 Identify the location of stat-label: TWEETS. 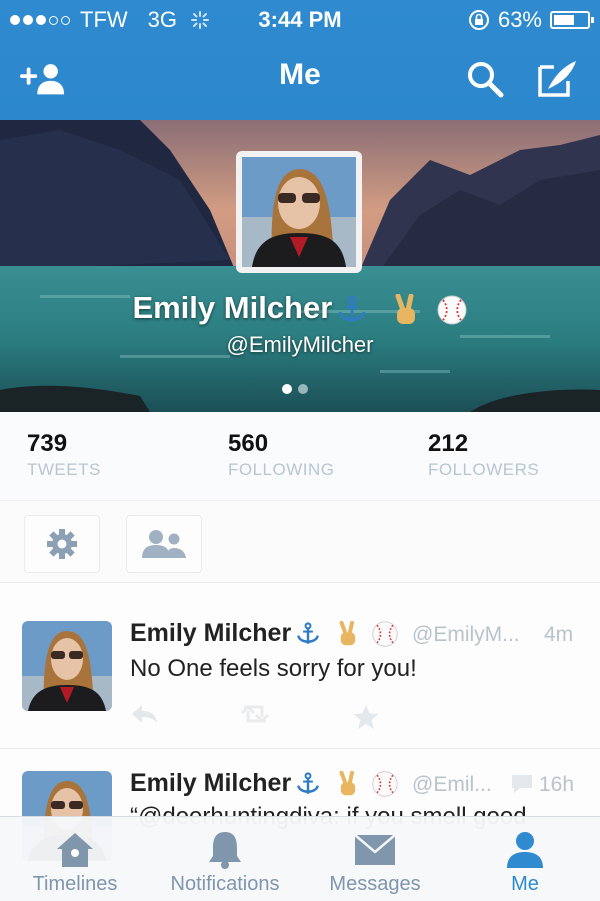
(64, 469).